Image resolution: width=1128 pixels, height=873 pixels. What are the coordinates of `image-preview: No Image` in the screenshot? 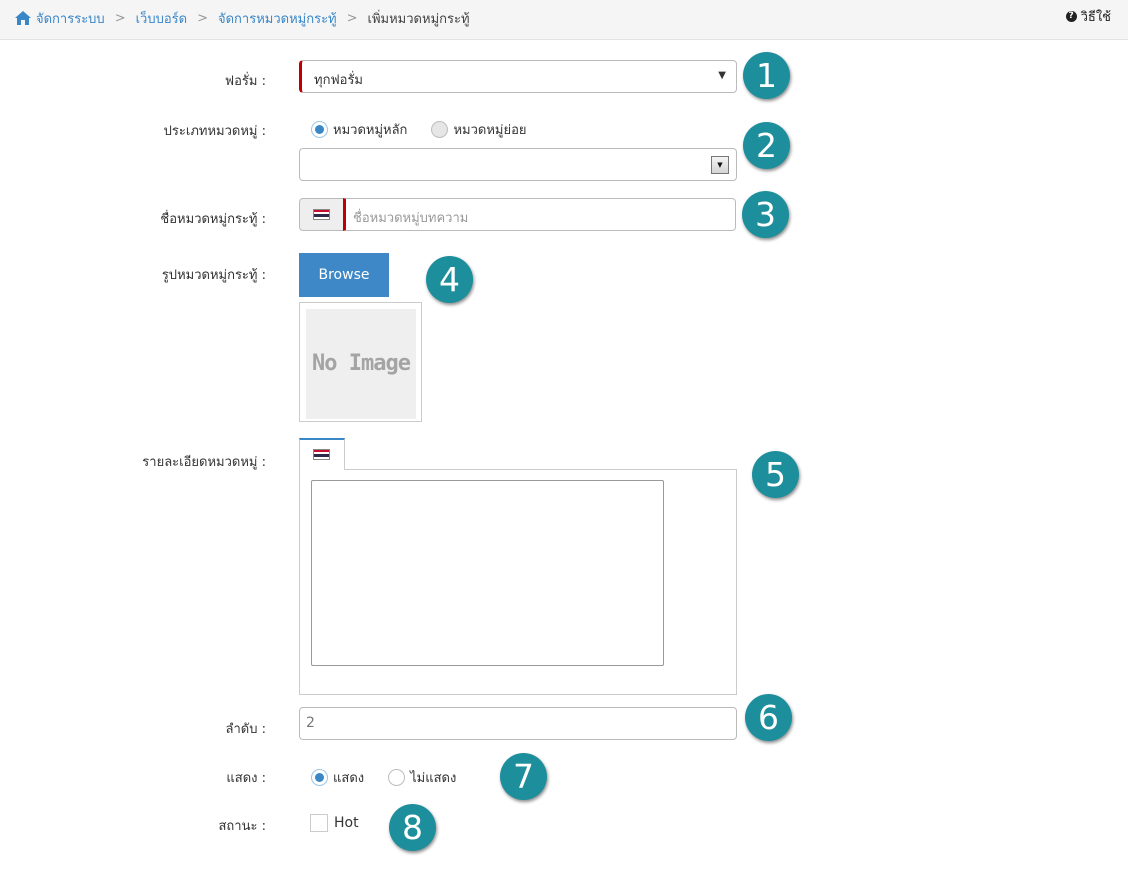 It's located at (360, 362).